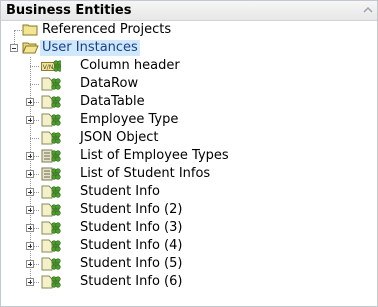 This screenshot has height=307, width=378. What do you see at coordinates (368, 10) in the screenshot?
I see `scroll-up-arrow-icon` at bounding box center [368, 10].